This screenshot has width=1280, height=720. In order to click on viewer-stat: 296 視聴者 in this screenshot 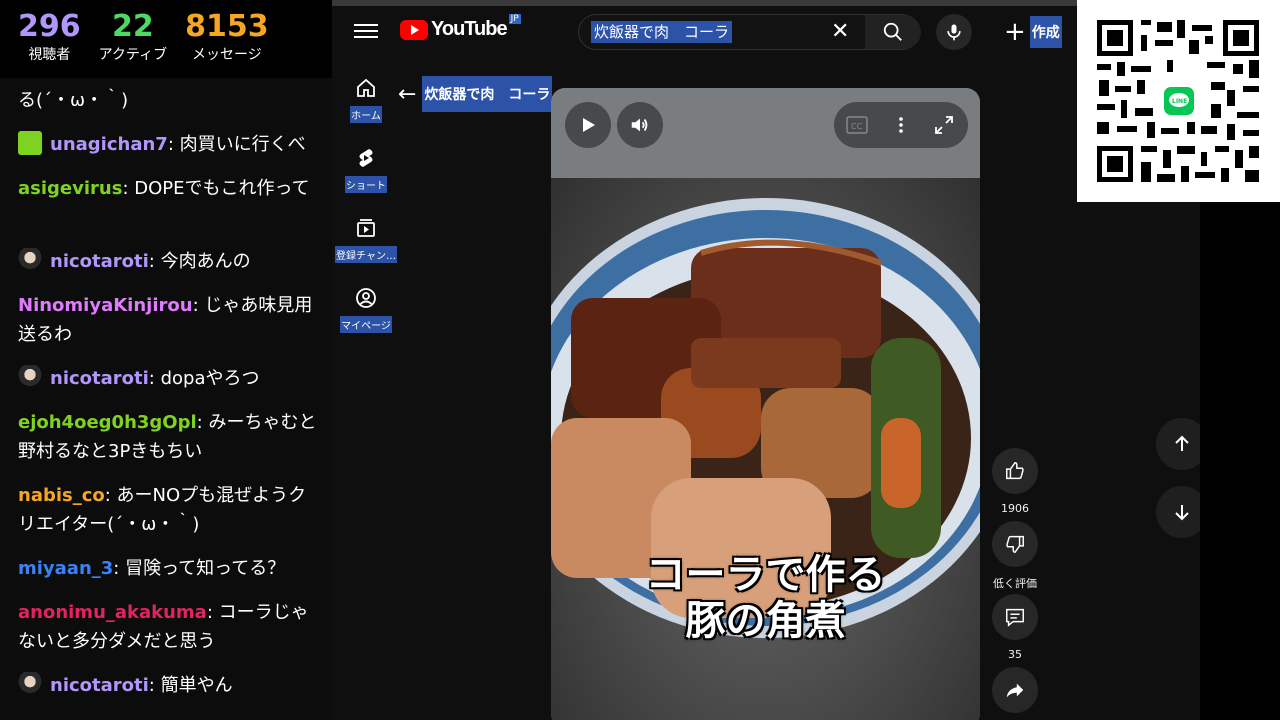, I will do `click(49, 39)`.